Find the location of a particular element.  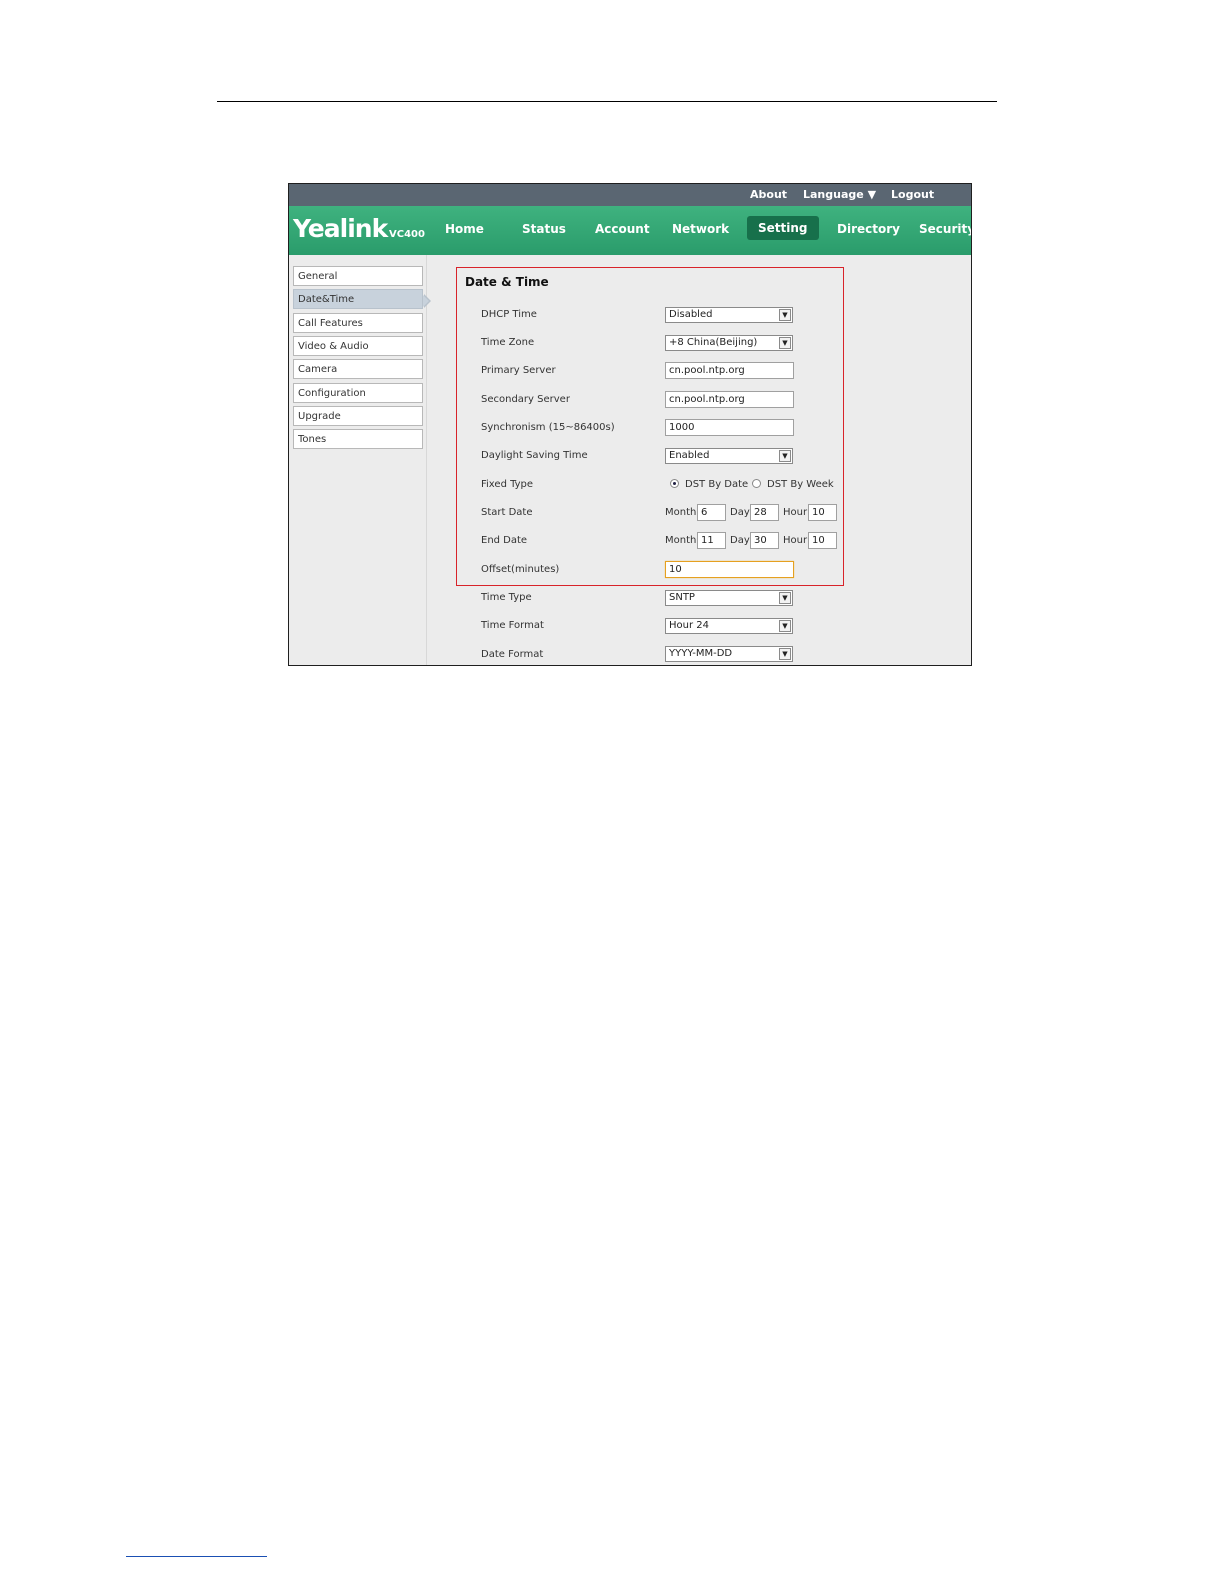

synchronism-input: 1000 is located at coordinates (729, 427).